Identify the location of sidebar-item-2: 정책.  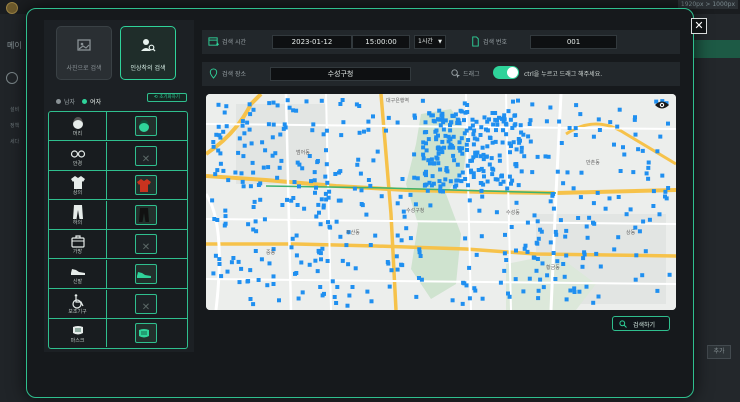
(14, 125).